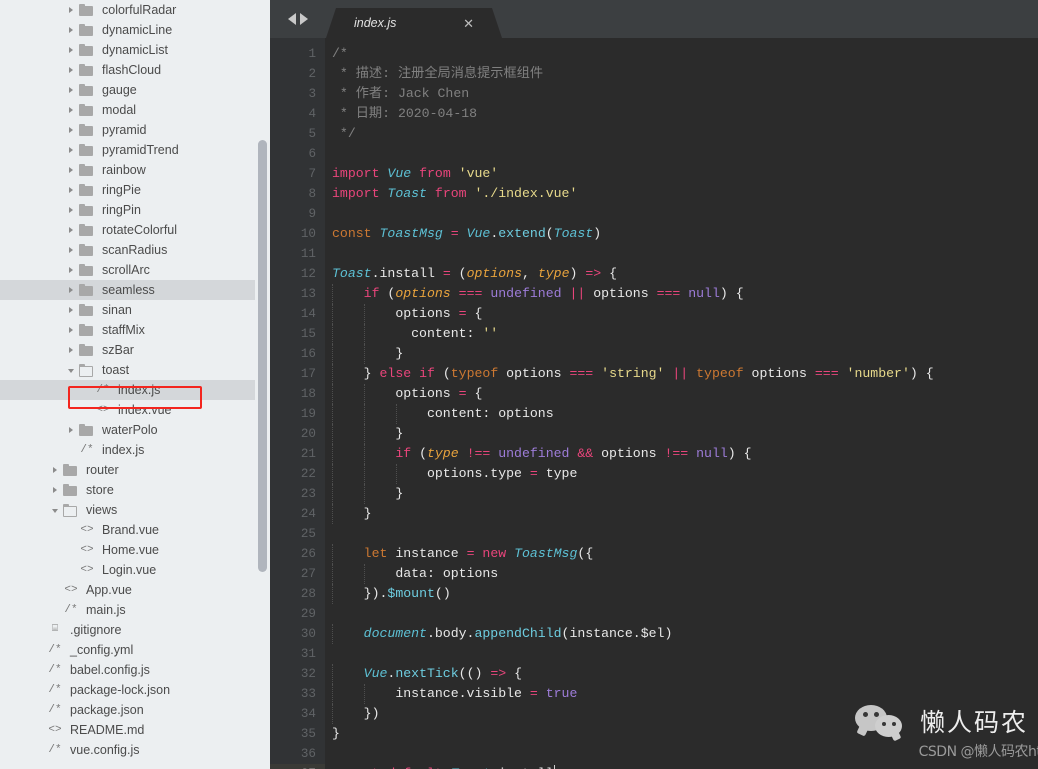  I want to click on code-line: 18 options = {, so click(654, 394).